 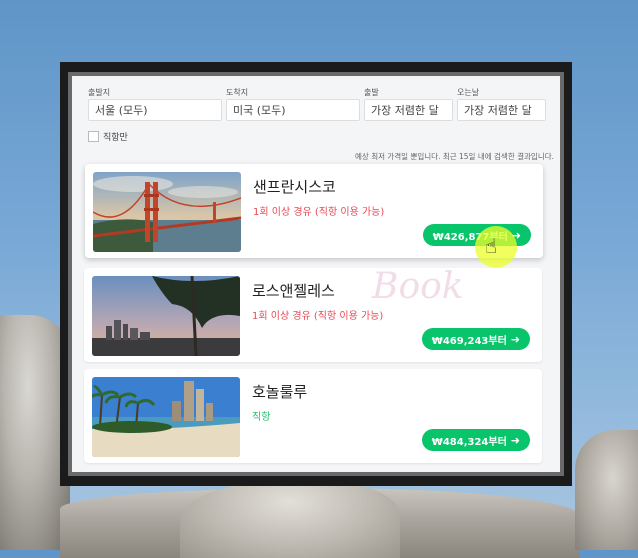 What do you see at coordinates (293, 110) in the screenshot?
I see `destination-input: 미국 (모두)` at bounding box center [293, 110].